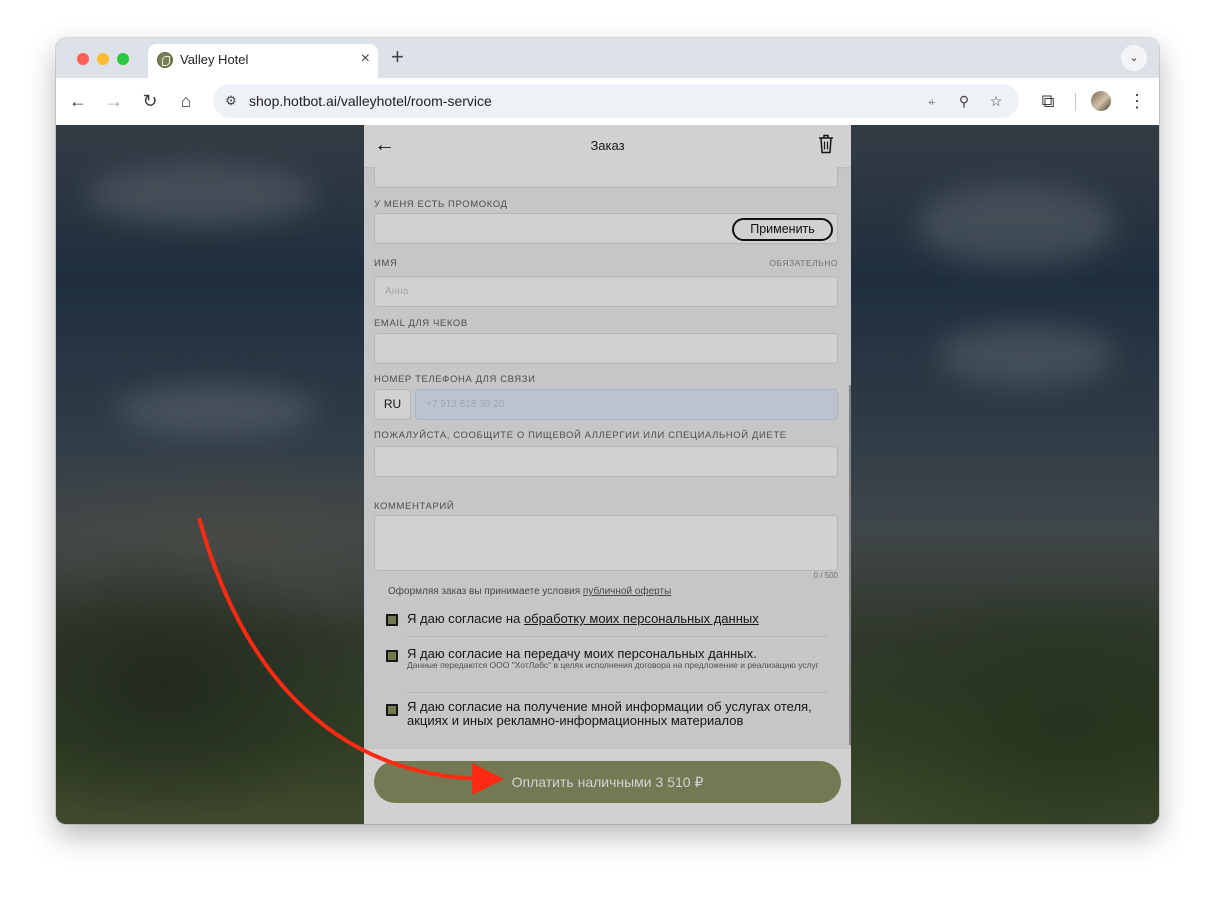 This screenshot has width=1215, height=898. I want to click on phone-label: НОМЕР ТЕЛЕФОНА ДЛЯ СВЯЗИ, so click(455, 379).